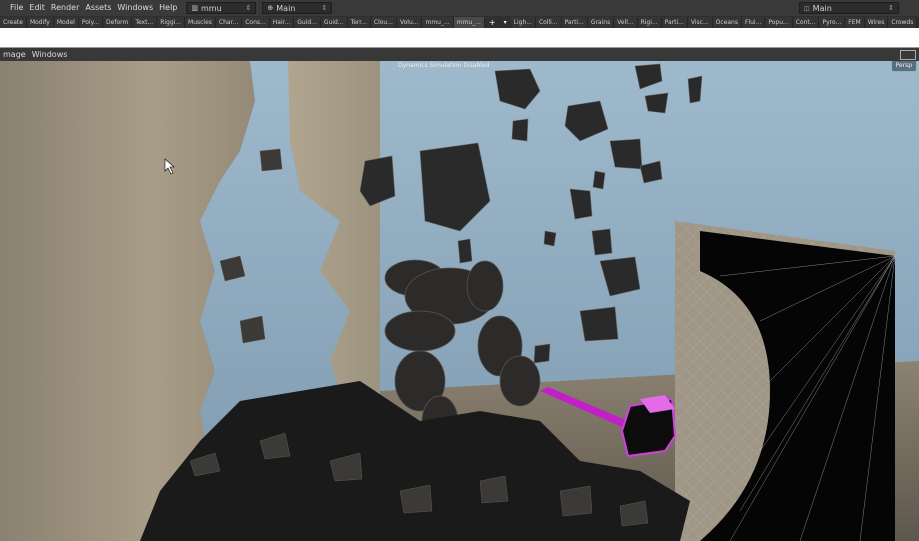  I want to click on vop-icon: ◫, so click(807, 8).